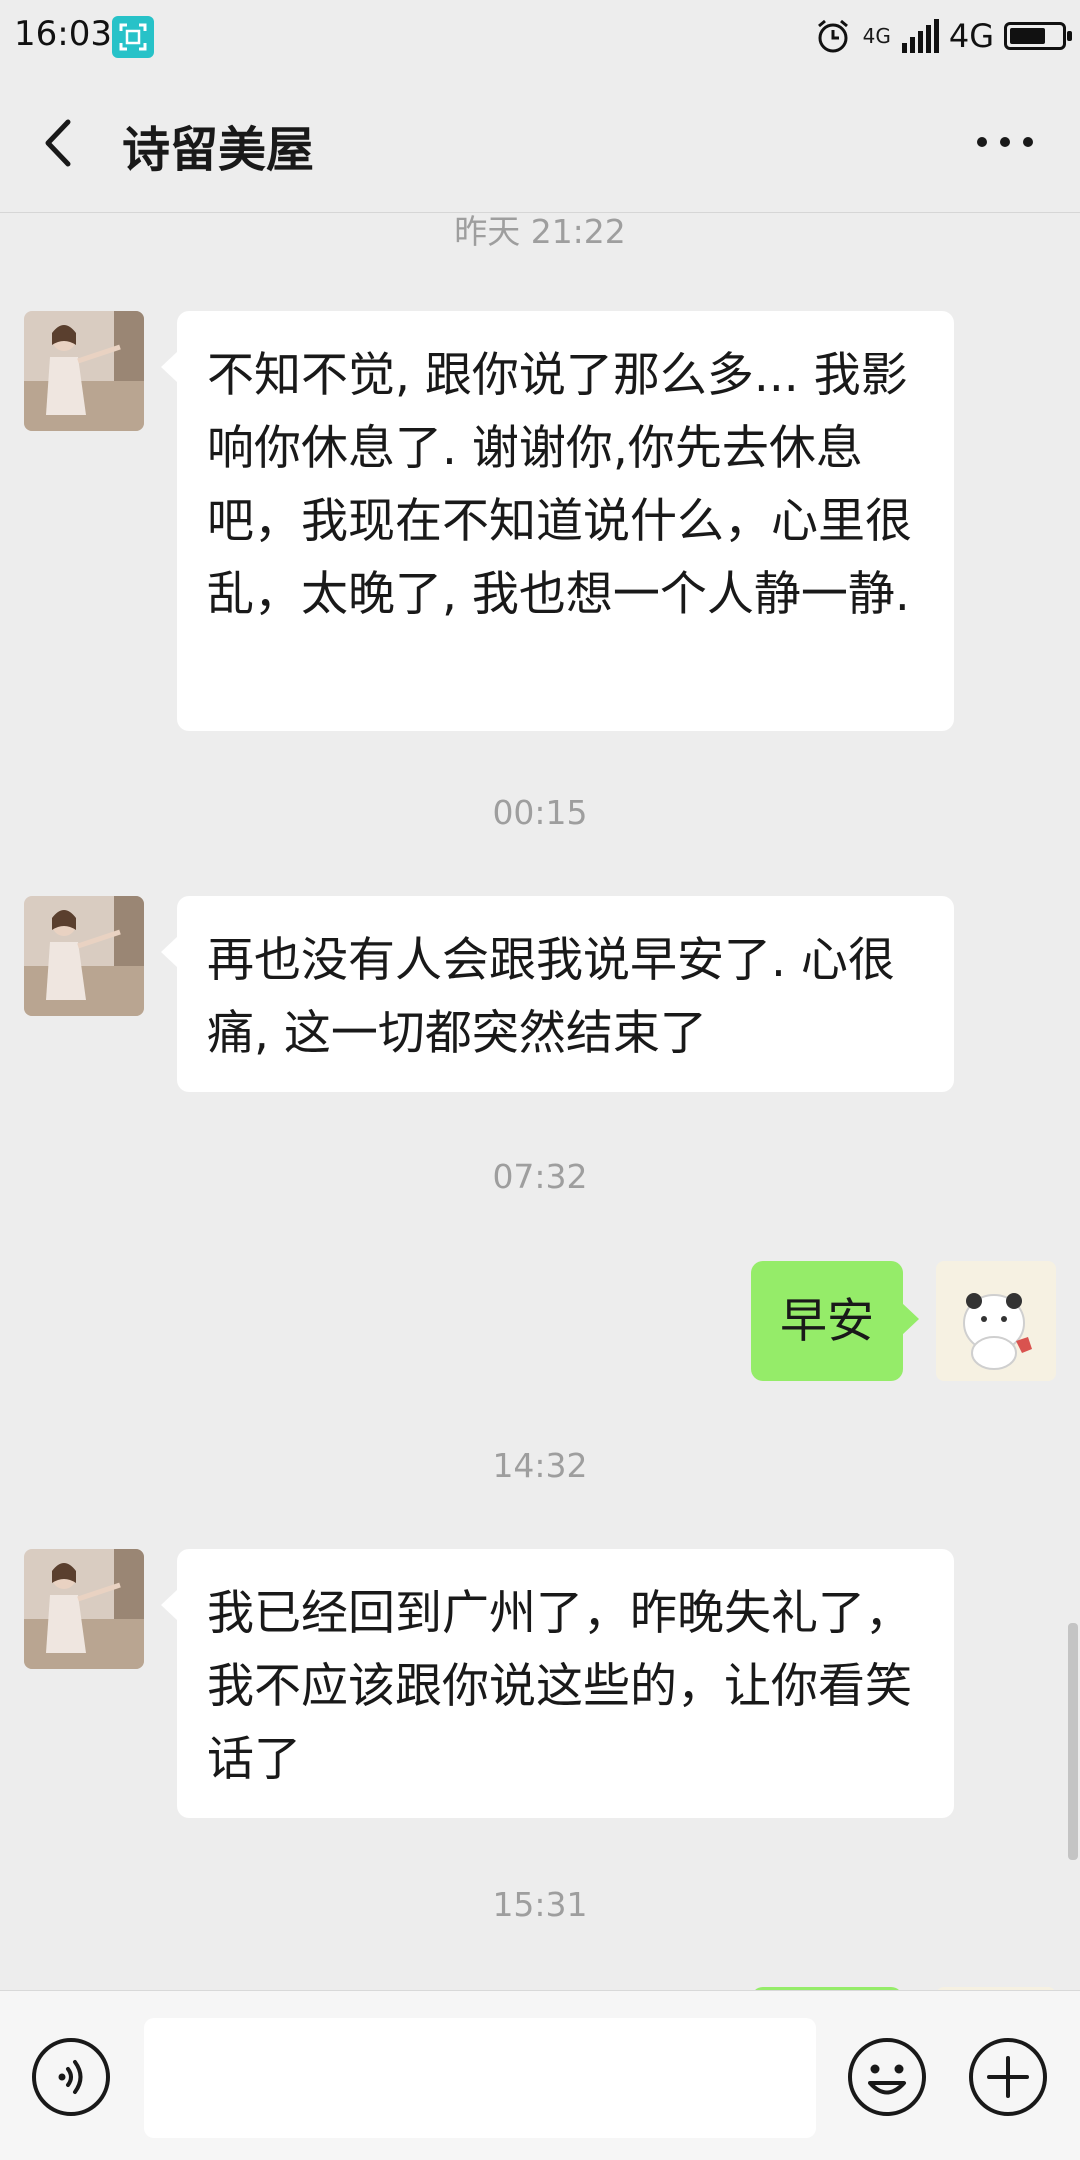 This screenshot has width=1080, height=2160. I want to click on battery-icon, so click(1038, 36).